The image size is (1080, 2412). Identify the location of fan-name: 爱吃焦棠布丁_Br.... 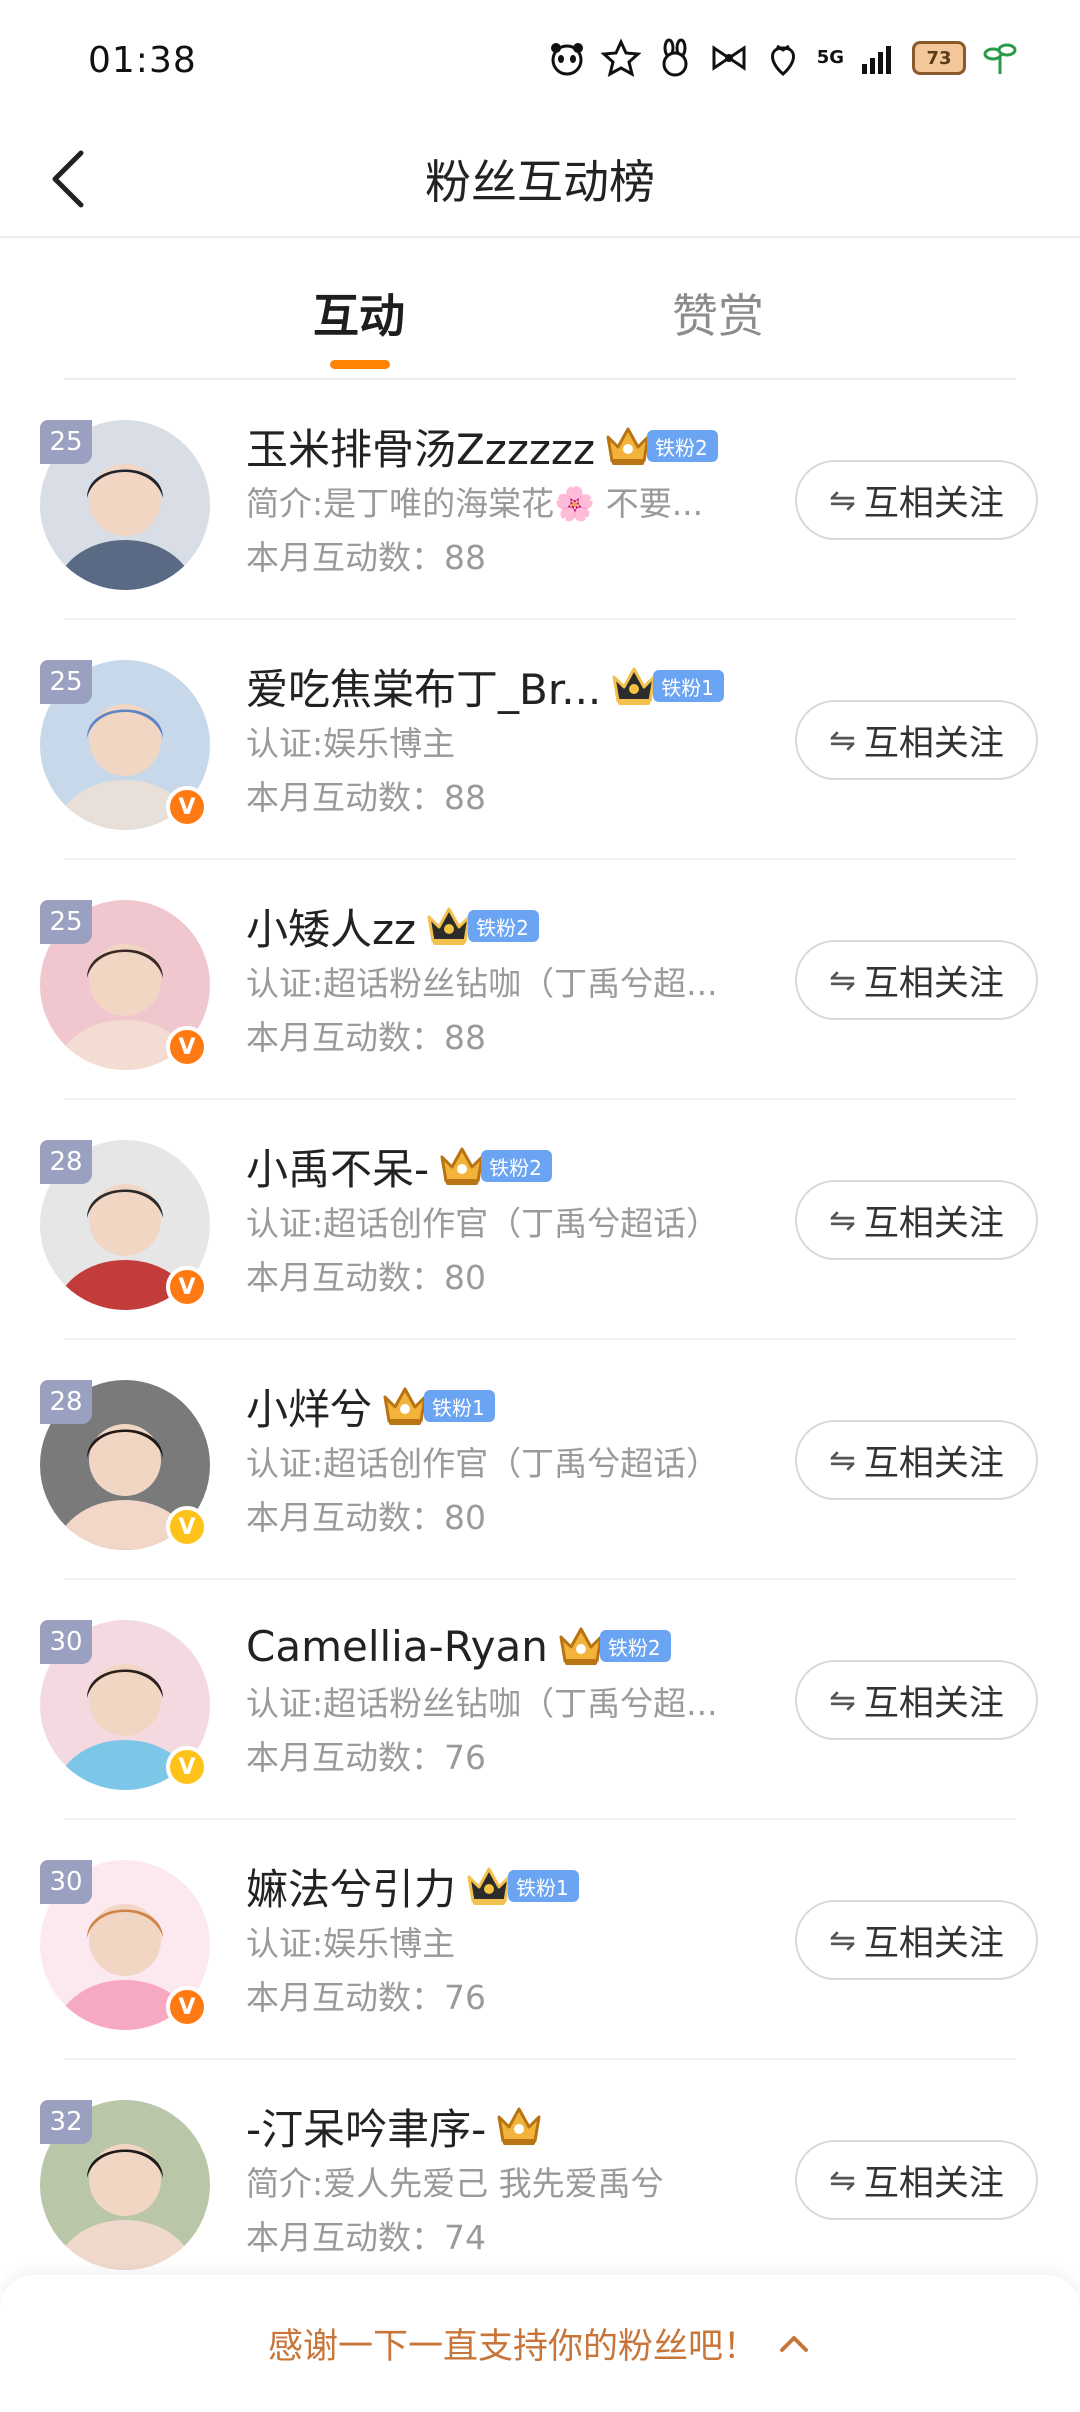
(423, 686).